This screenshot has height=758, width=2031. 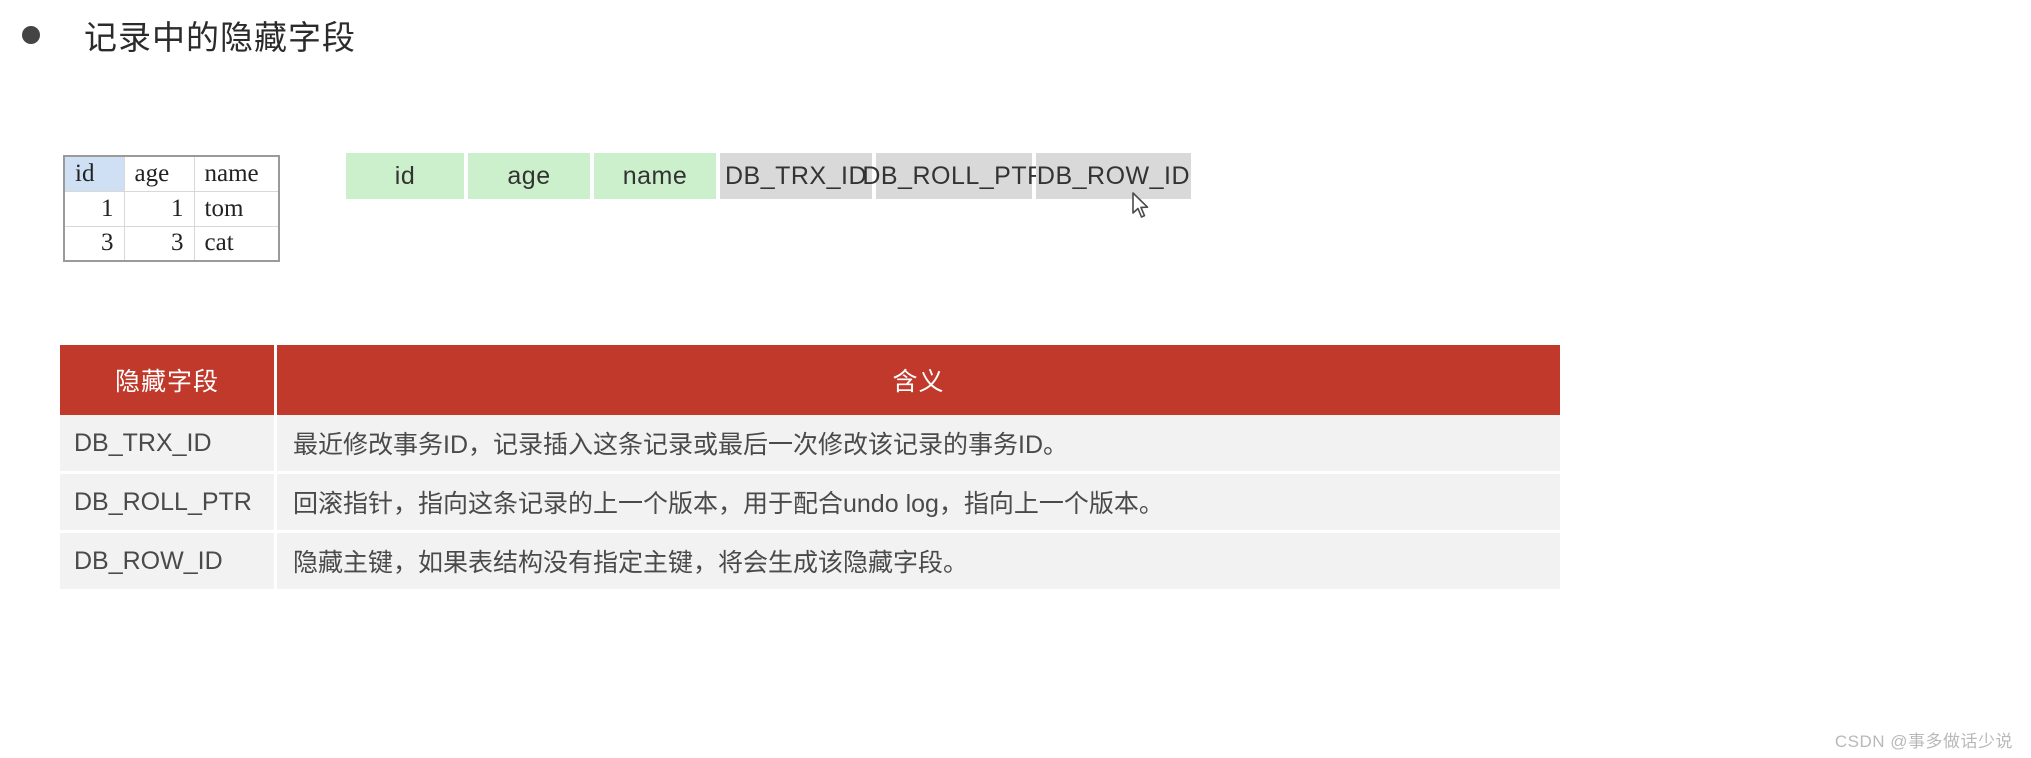 I want to click on desc-table-header-row: 隐藏字段 含义, so click(x=810, y=380).